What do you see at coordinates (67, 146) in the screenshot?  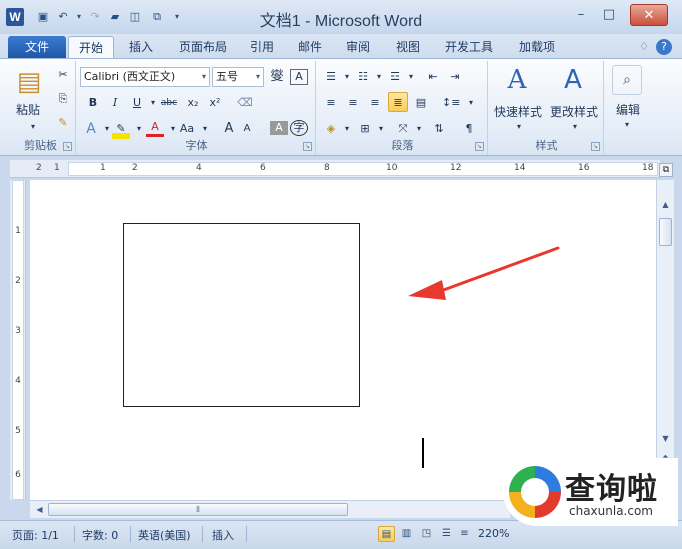 I see `clipboard-launcher-icon: ↘` at bounding box center [67, 146].